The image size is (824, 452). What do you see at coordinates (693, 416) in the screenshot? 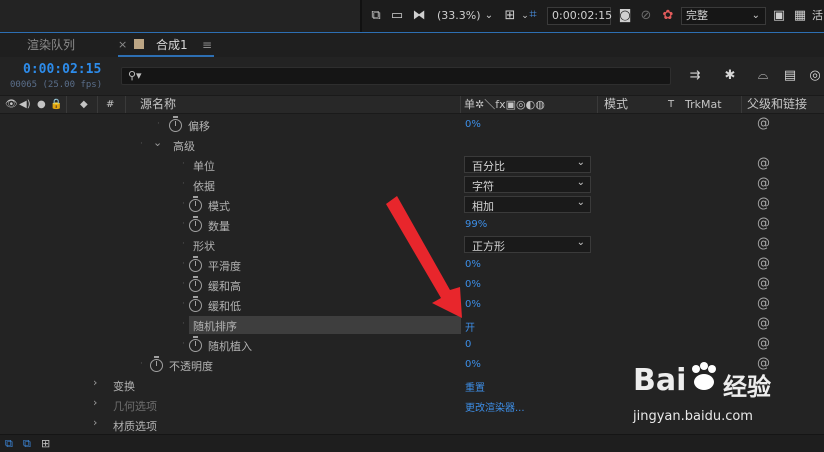
I see `watermark-url: jingyan.baidu.com` at bounding box center [693, 416].